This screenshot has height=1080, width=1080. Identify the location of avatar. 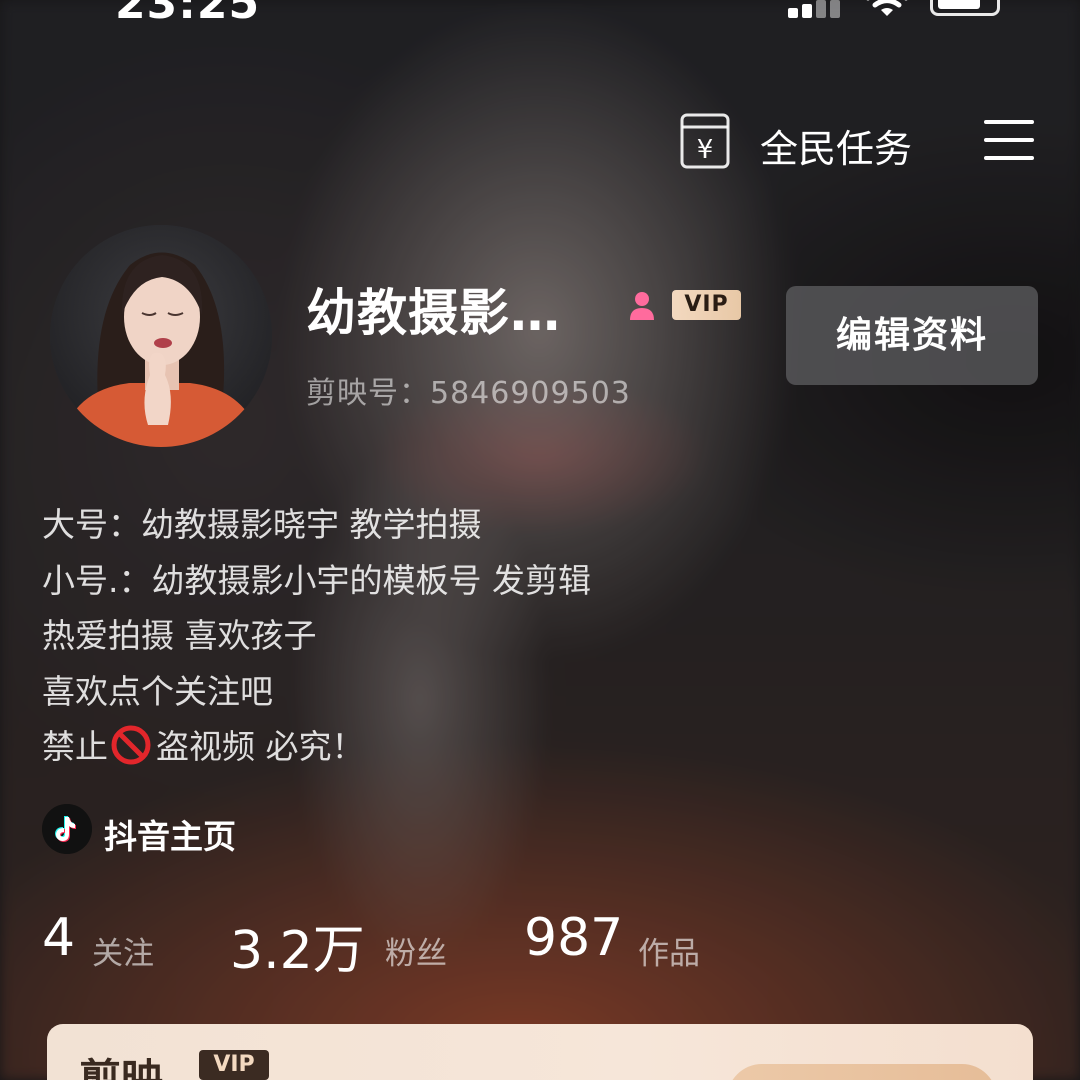
(161, 336).